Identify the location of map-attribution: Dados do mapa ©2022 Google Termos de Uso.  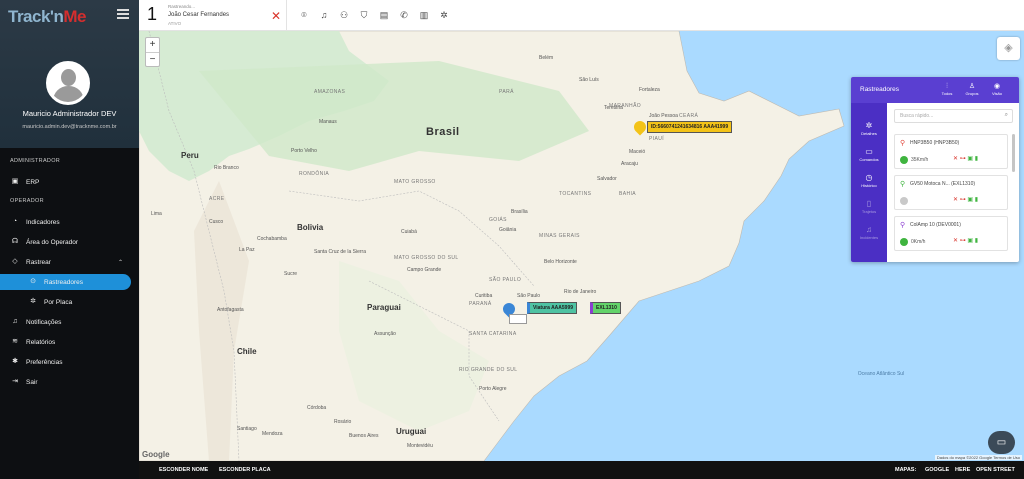
(978, 457).